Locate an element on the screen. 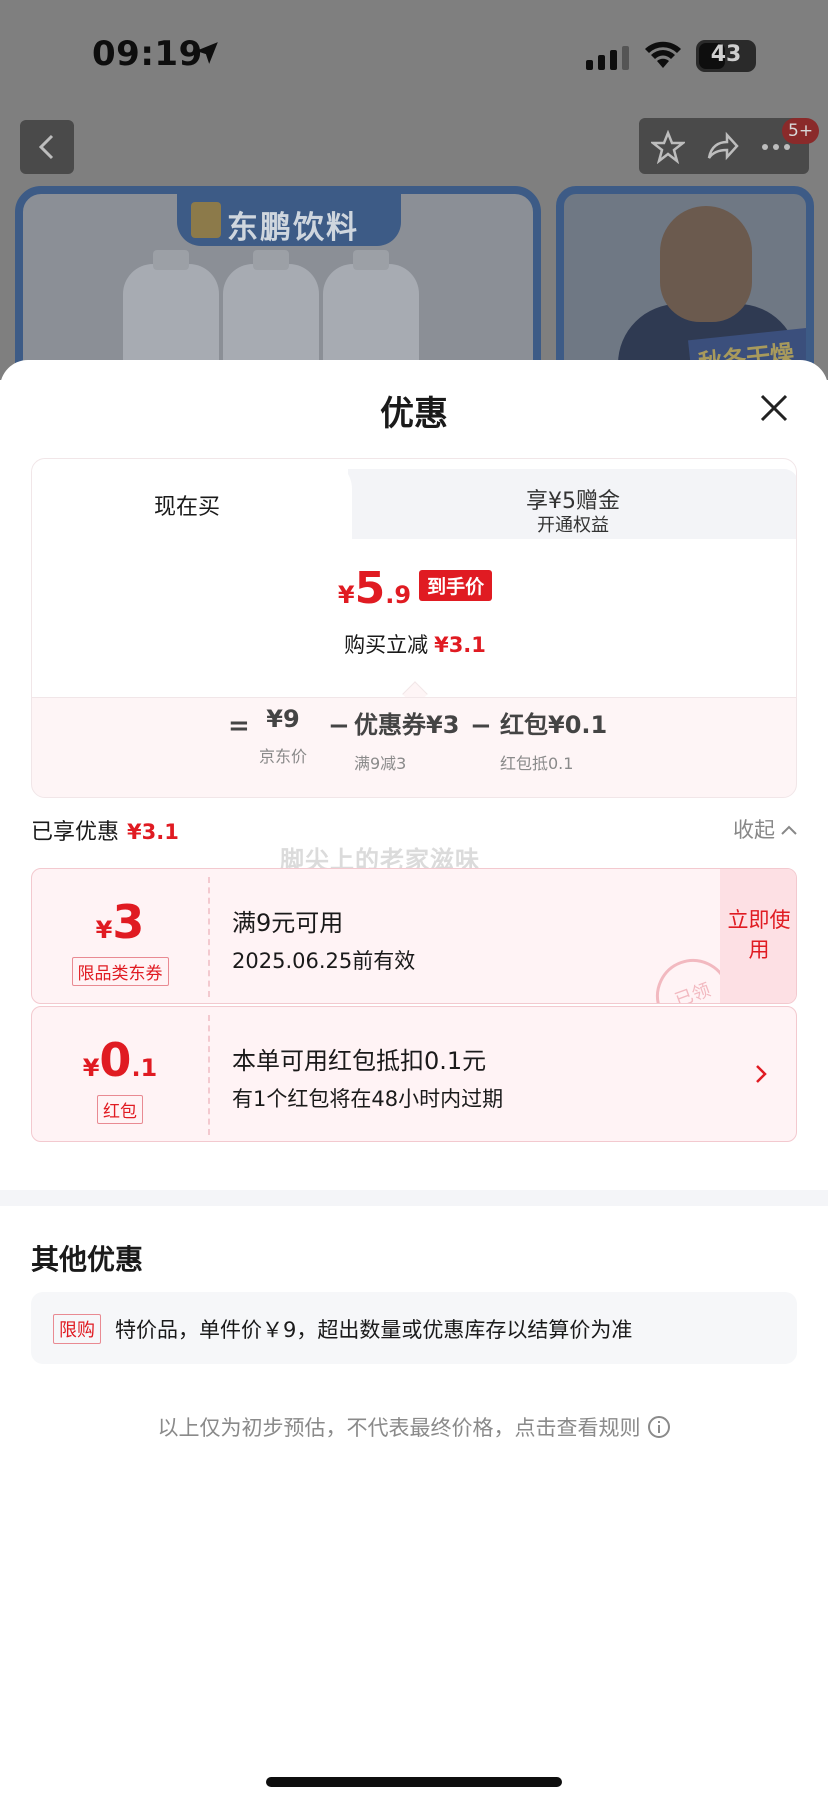 This screenshot has height=1795, width=828. red-packet-card: ¥0.1 红包 本单可用红包抵扣0.1元 有1个红包将在48小时内过期 is located at coordinates (414, 1074).